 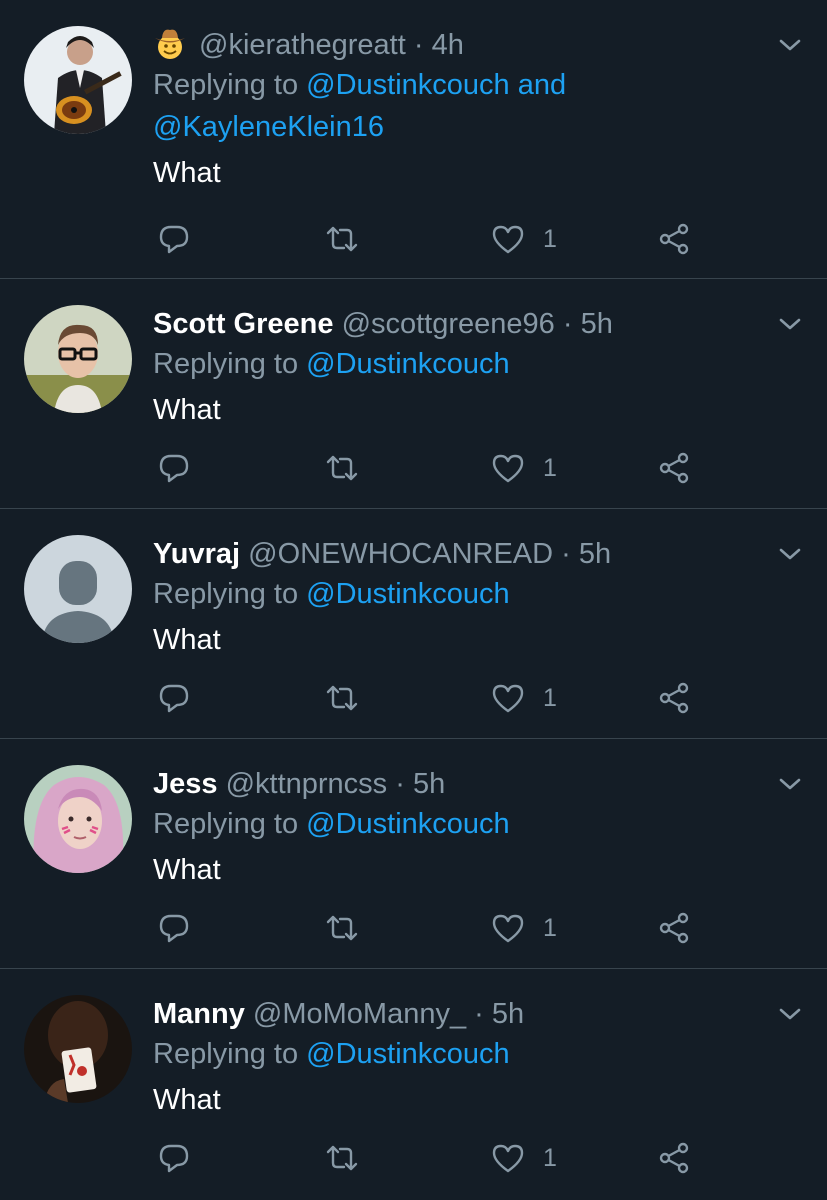 I want to click on display-name: Yuvraj, so click(x=196, y=554).